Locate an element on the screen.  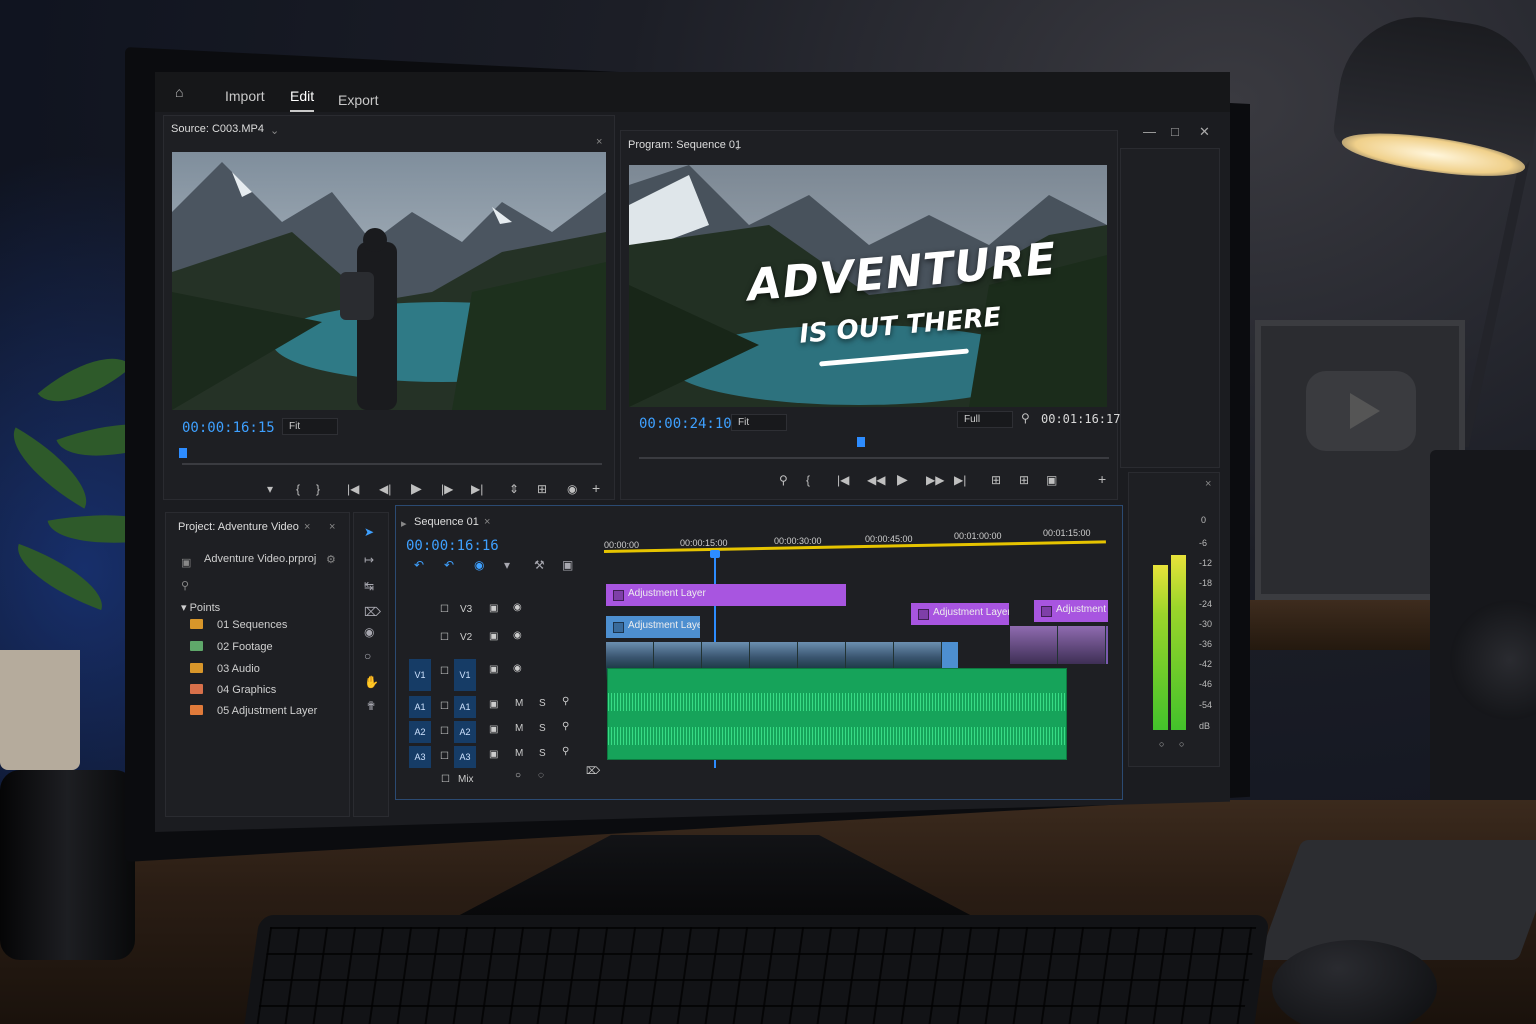
source-fit-select: Fit is located at coordinates (310, 426).